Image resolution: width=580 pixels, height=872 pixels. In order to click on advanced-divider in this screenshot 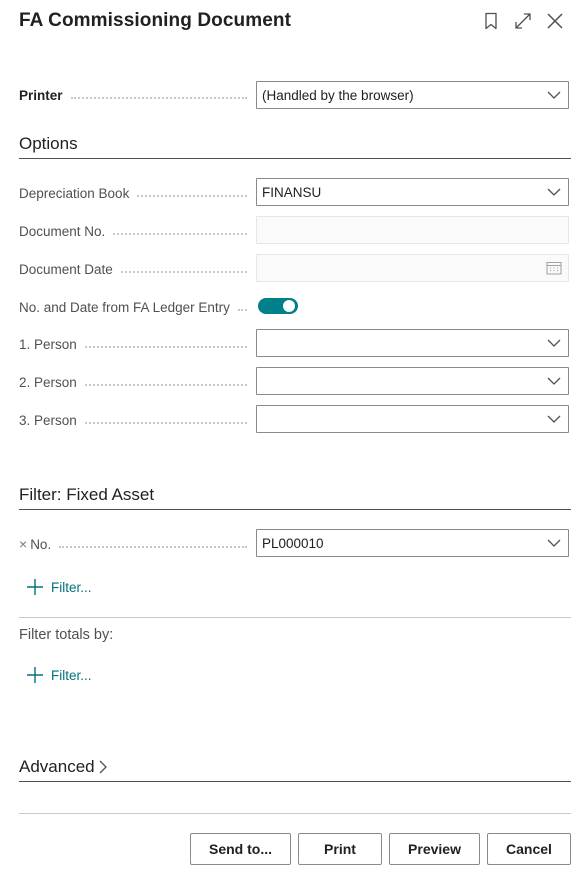, I will do `click(295, 781)`.